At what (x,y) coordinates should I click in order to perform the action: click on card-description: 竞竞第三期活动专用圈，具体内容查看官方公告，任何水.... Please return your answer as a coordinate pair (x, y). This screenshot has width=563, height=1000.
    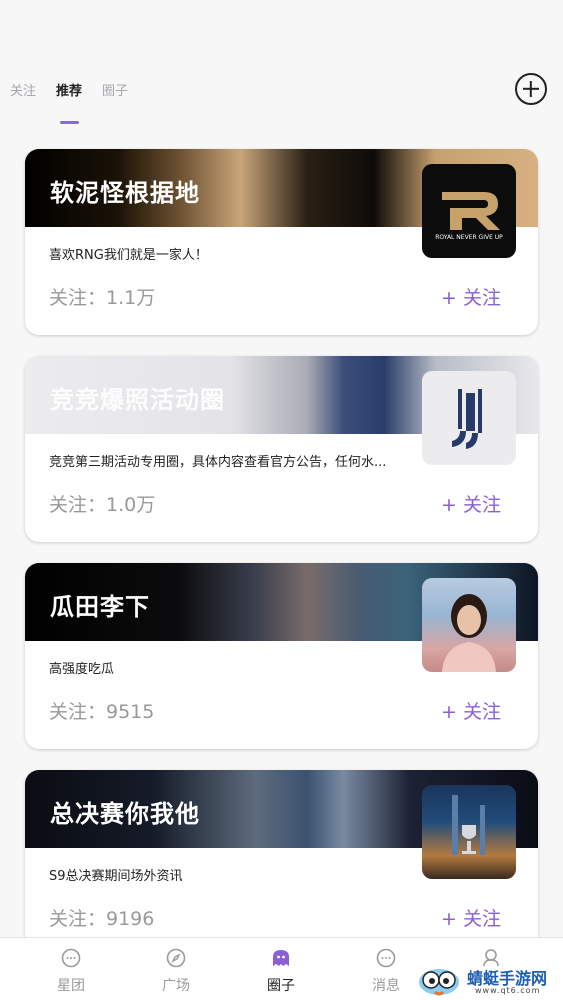
    Looking at the image, I should click on (218, 462).